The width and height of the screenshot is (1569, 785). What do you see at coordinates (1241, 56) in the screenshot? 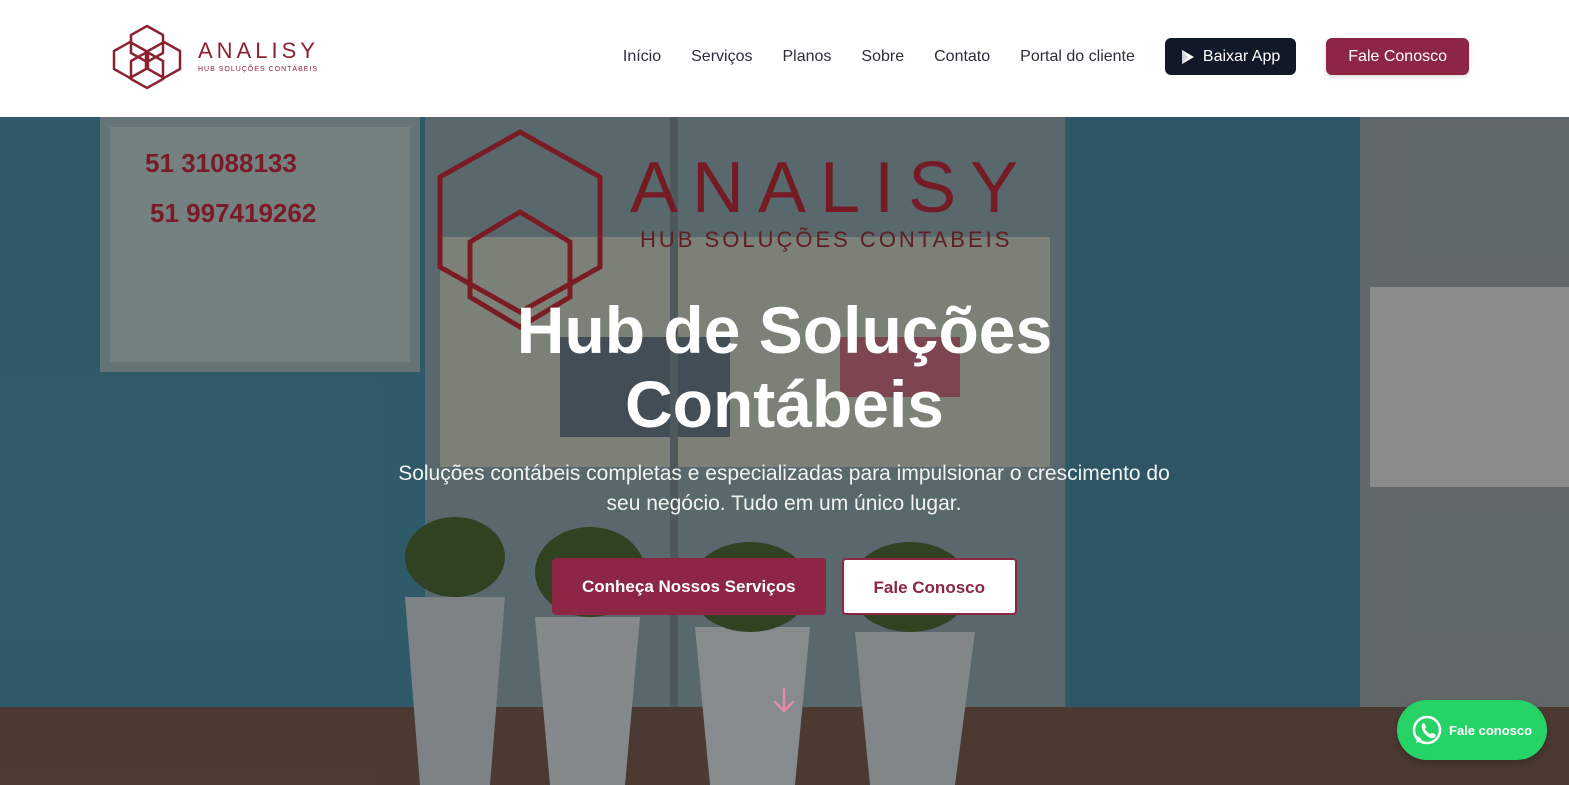
I see `download-app-label: Baixar App` at bounding box center [1241, 56].